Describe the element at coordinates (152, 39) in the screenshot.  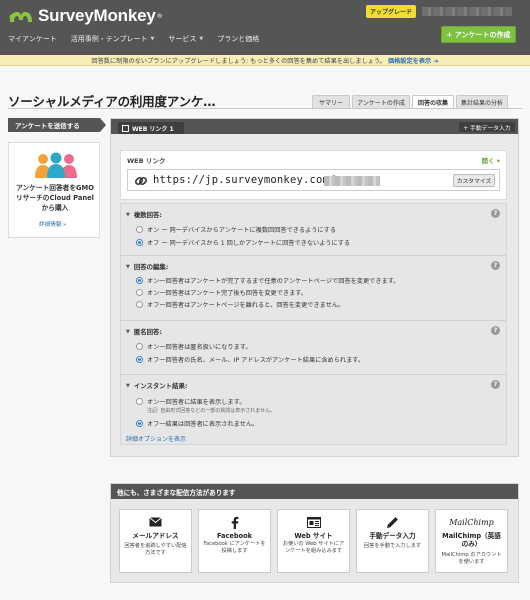
I see `chevron-down-icon: ▼` at that location.